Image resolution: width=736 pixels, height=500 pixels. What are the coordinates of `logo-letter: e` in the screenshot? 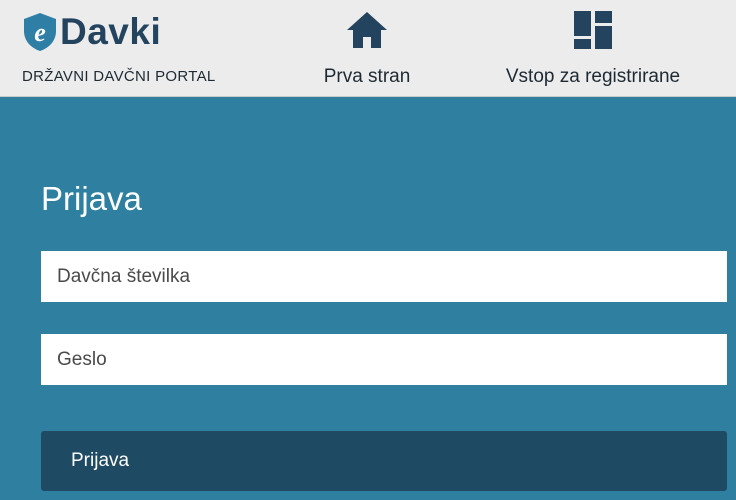 It's located at (40, 32).